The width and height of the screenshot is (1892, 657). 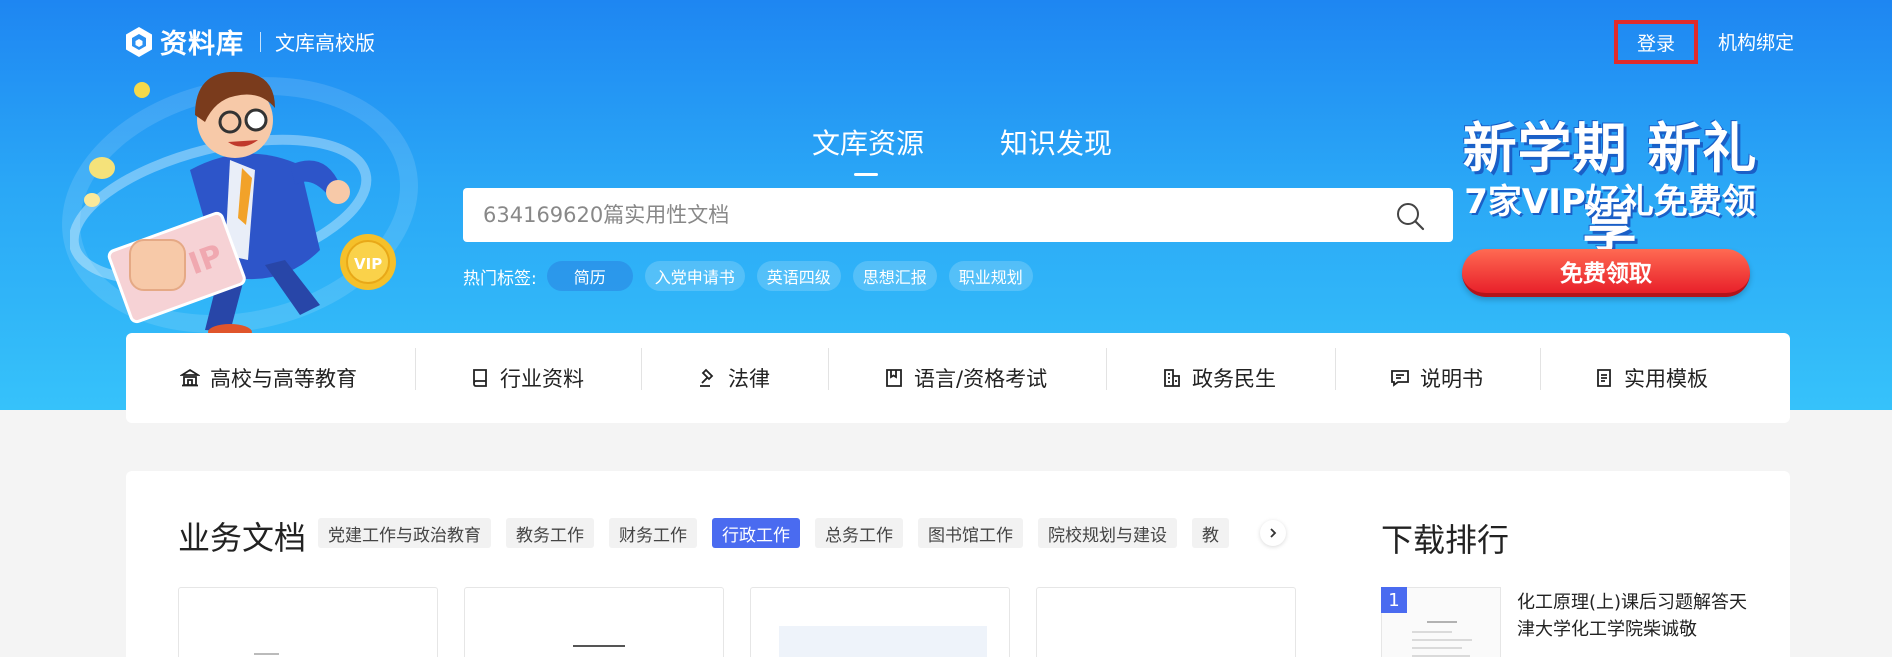 I want to click on logo-mark-icon, so click(x=139, y=41).